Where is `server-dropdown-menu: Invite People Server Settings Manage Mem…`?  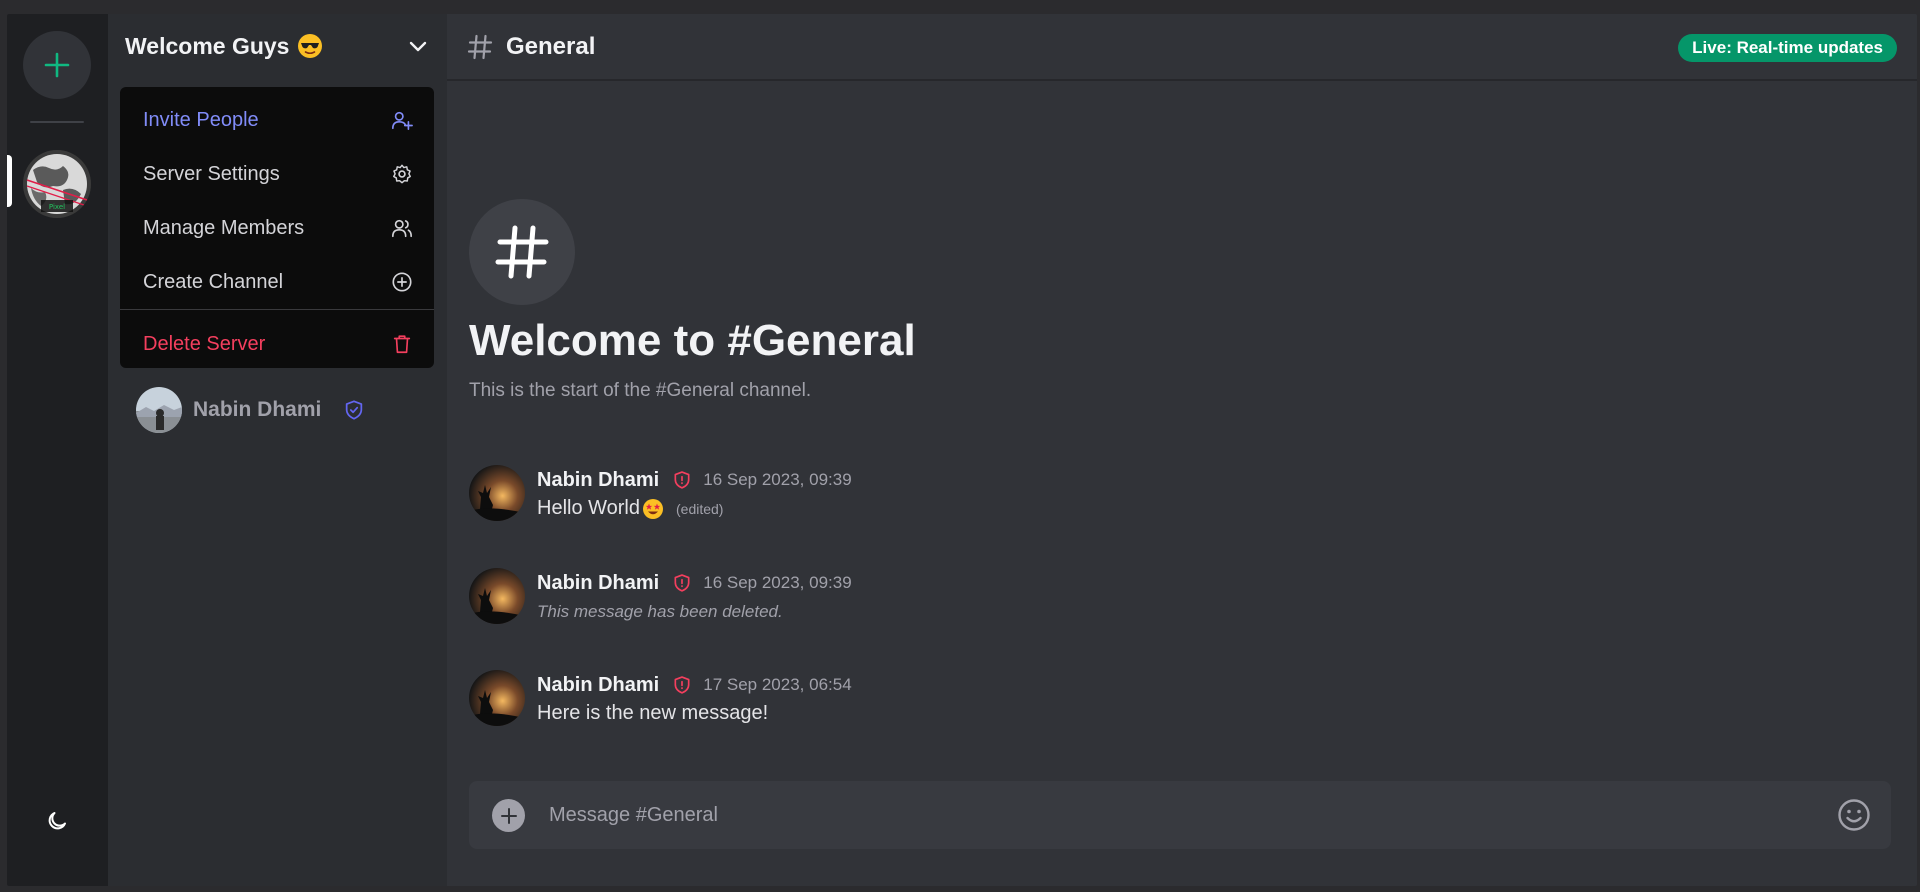
server-dropdown-menu: Invite People Server Settings Manage Mem… is located at coordinates (277, 227).